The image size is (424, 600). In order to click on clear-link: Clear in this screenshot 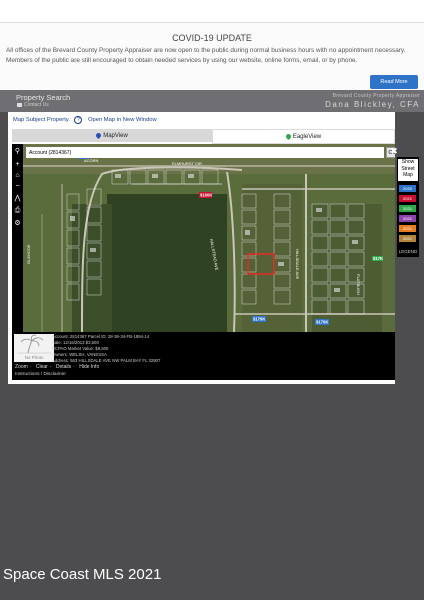, I will do `click(42, 367)`.